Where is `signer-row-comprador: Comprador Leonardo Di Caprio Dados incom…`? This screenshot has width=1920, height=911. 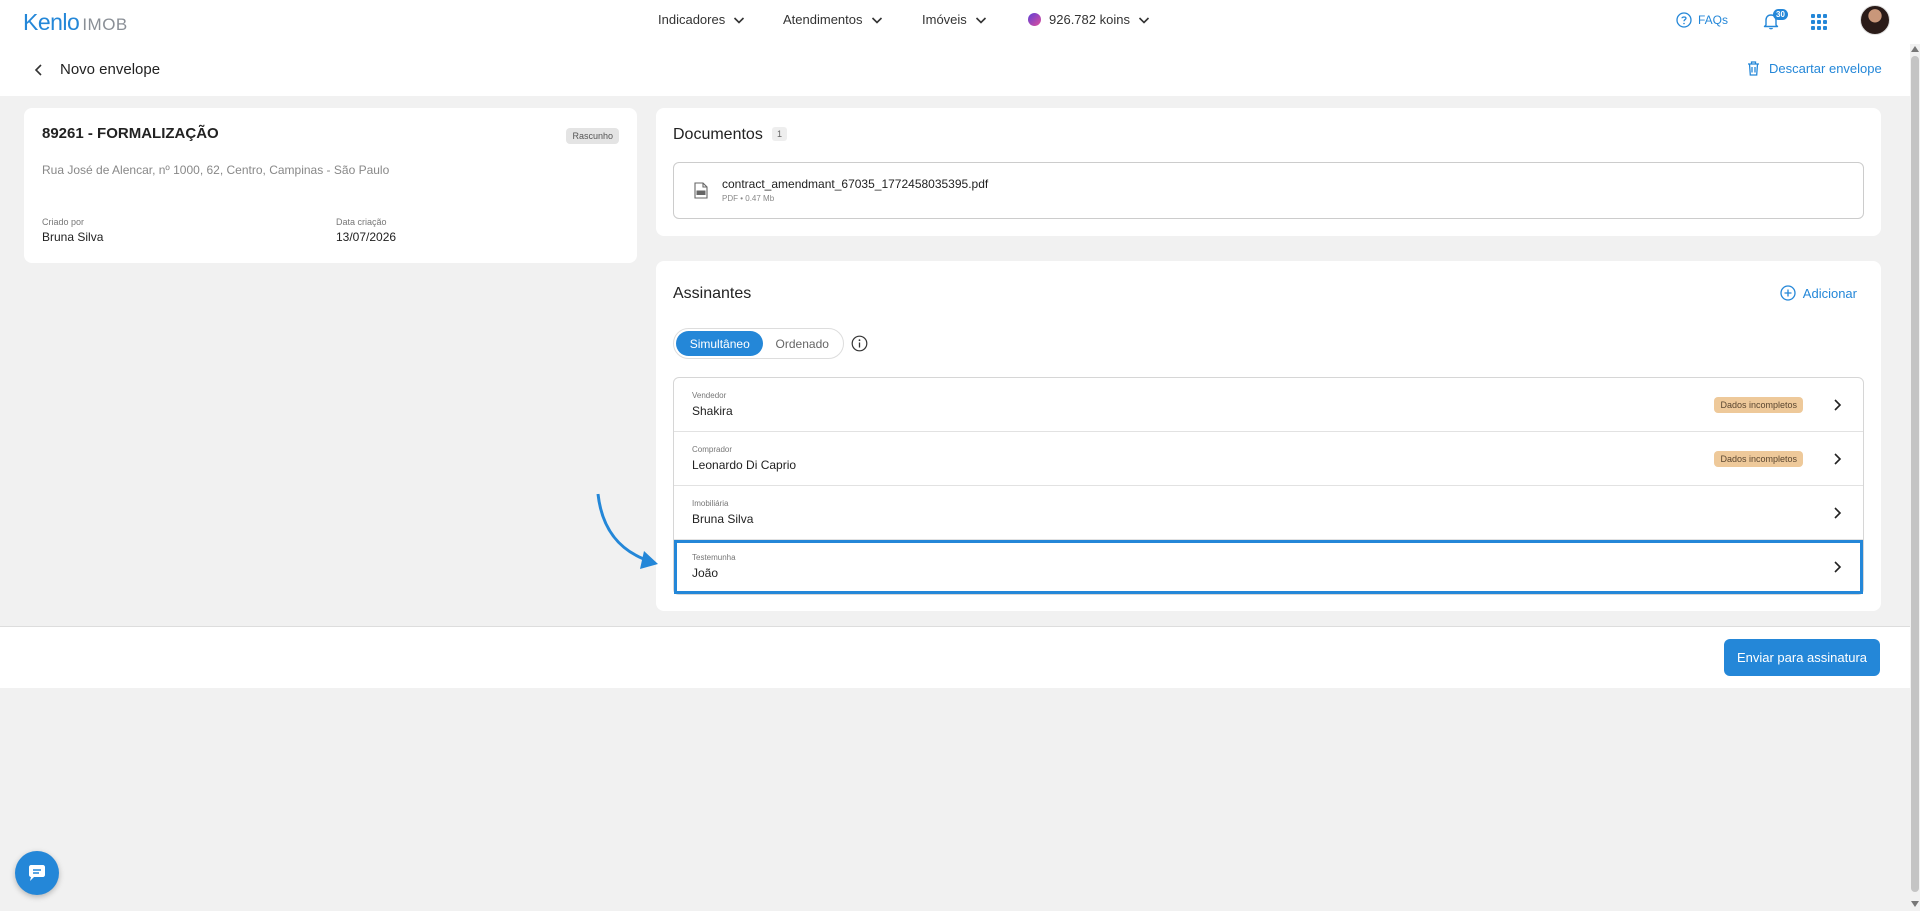 signer-row-comprador: Comprador Leonardo Di Caprio Dados incom… is located at coordinates (1268, 459).